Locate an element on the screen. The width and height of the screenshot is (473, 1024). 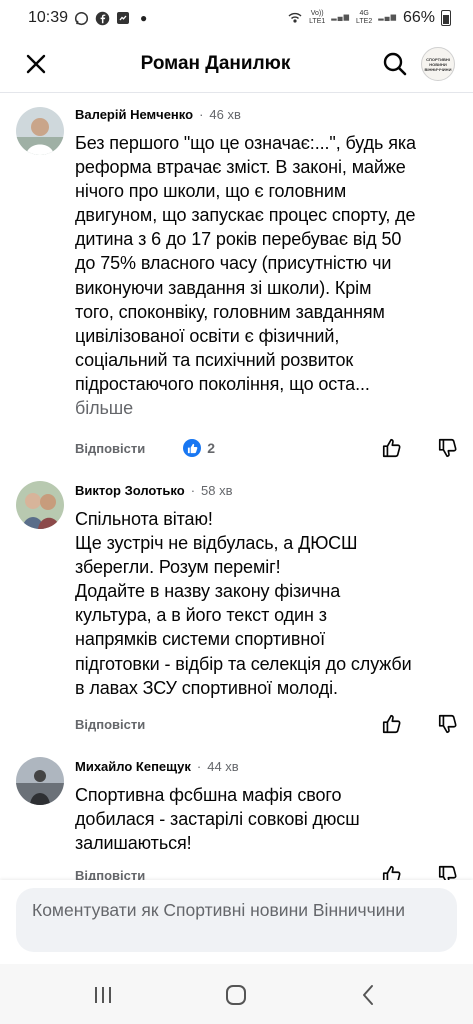
comment-actions: Відповісти is located at coordinates (267, 724).